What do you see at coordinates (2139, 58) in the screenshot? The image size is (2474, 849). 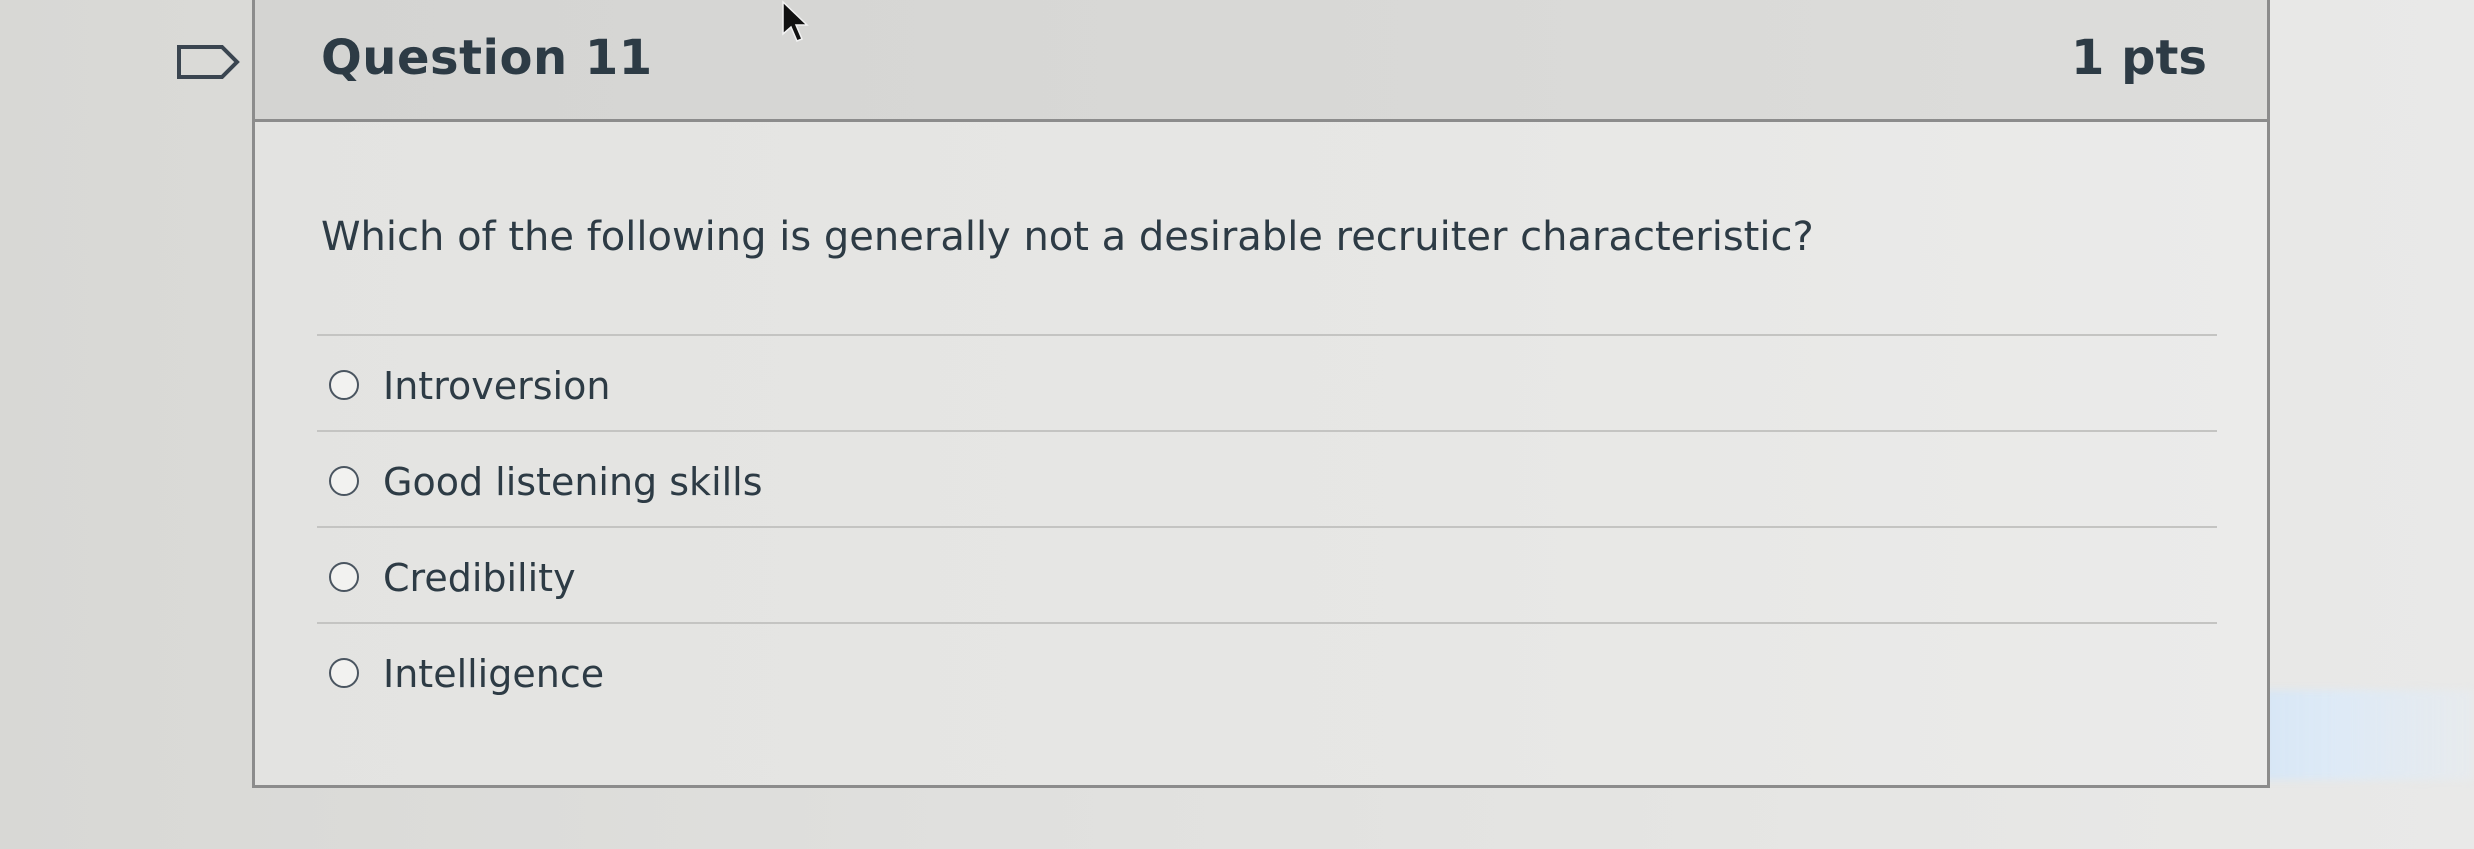 I see `question-points: 1 pts` at bounding box center [2139, 58].